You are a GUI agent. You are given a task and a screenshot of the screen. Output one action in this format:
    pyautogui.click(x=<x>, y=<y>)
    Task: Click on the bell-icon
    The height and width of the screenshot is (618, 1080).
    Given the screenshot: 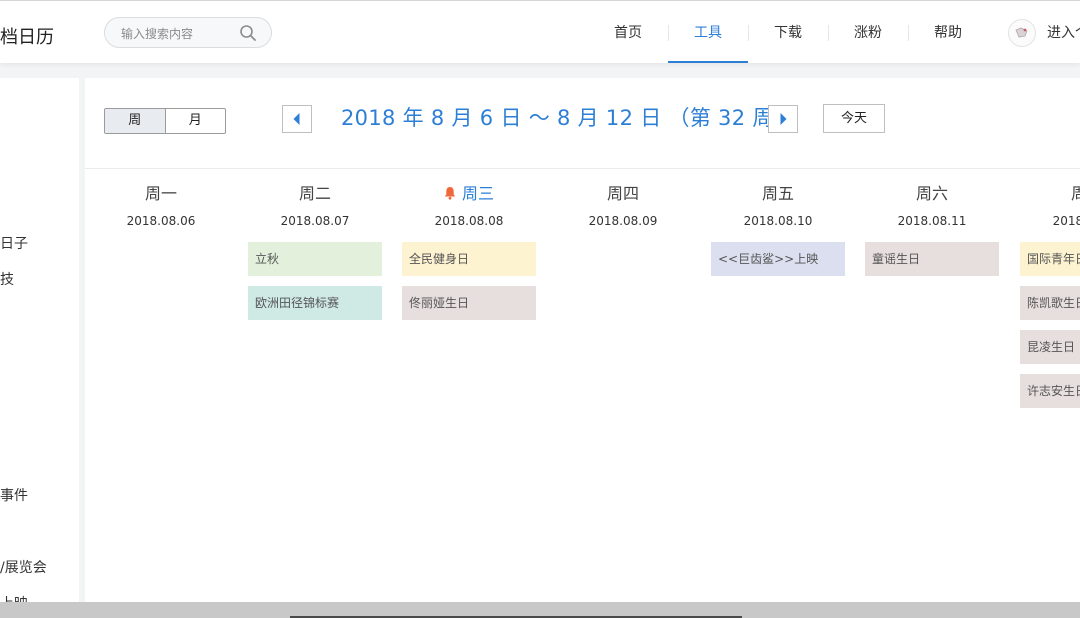 What is the action you would take?
    pyautogui.click(x=450, y=193)
    